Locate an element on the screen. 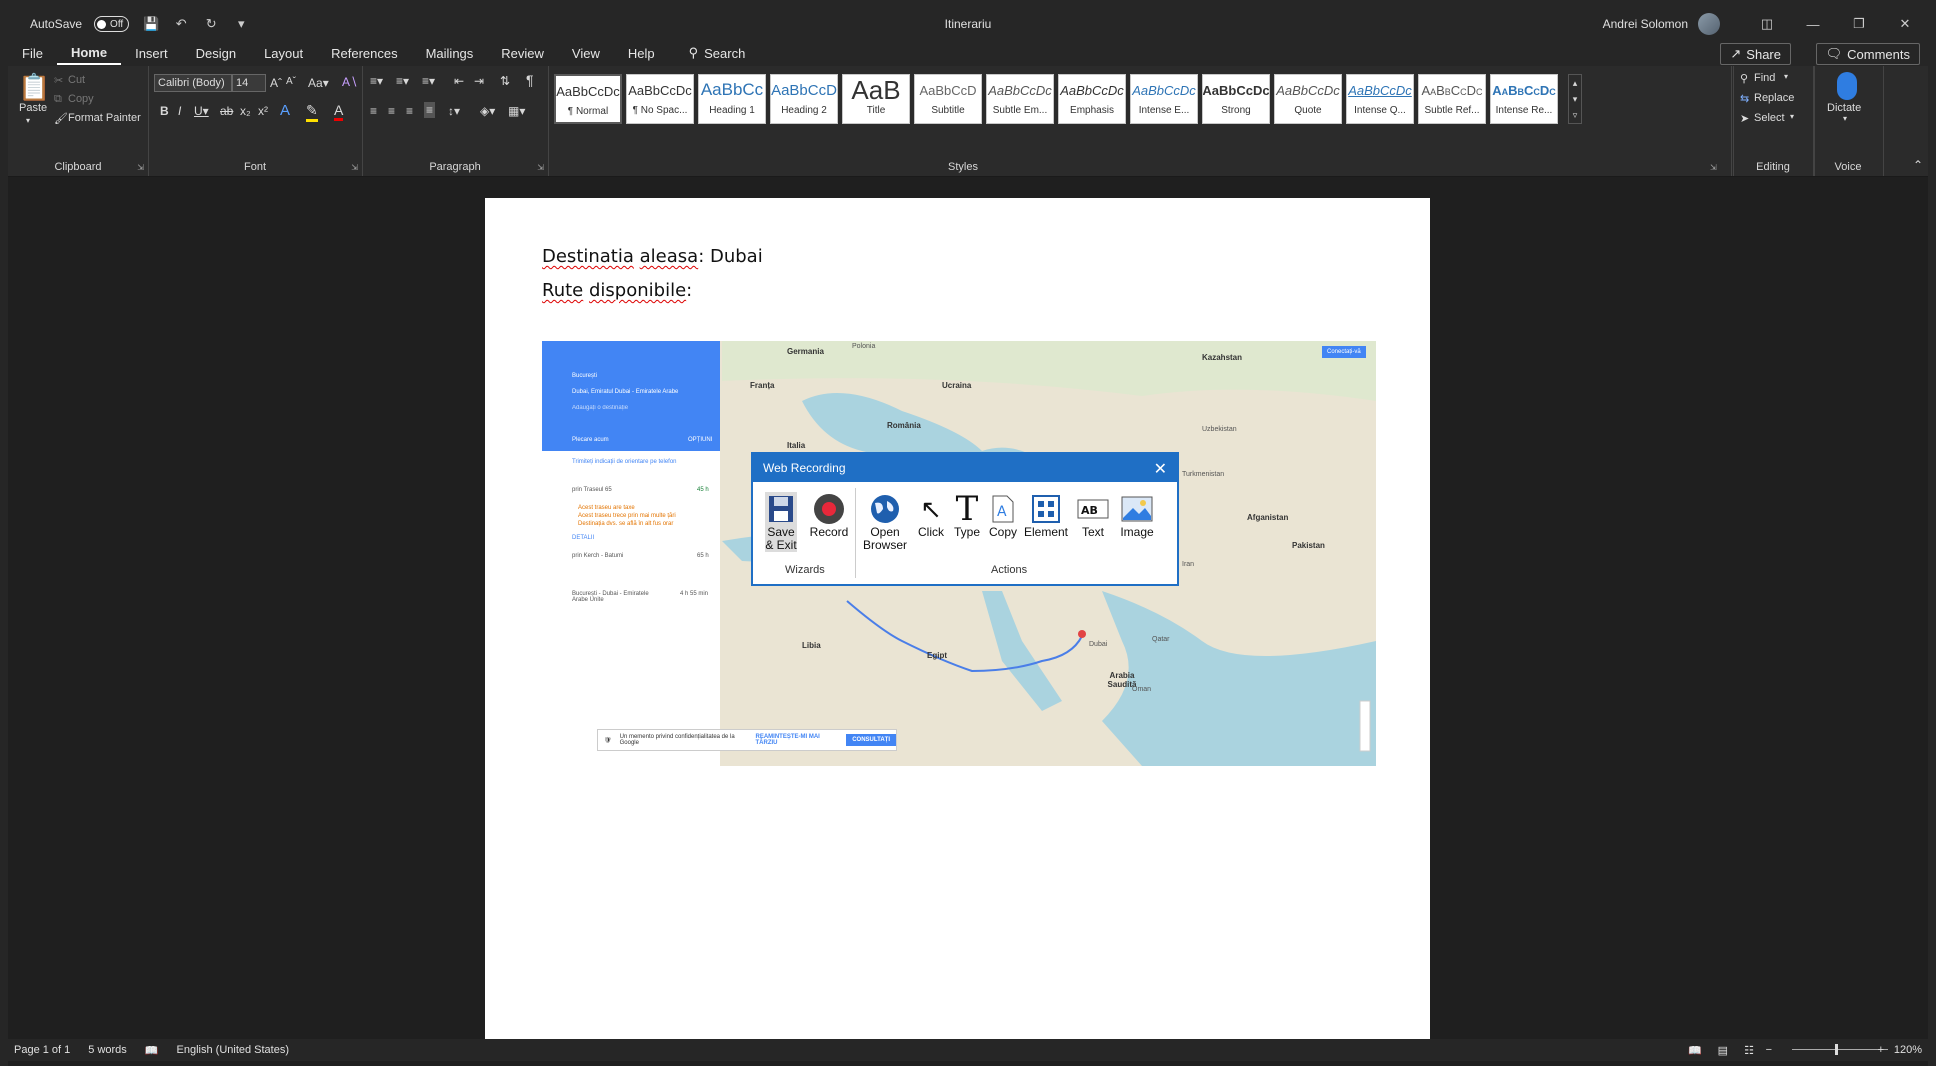  tab-review: Review is located at coordinates (522, 53).